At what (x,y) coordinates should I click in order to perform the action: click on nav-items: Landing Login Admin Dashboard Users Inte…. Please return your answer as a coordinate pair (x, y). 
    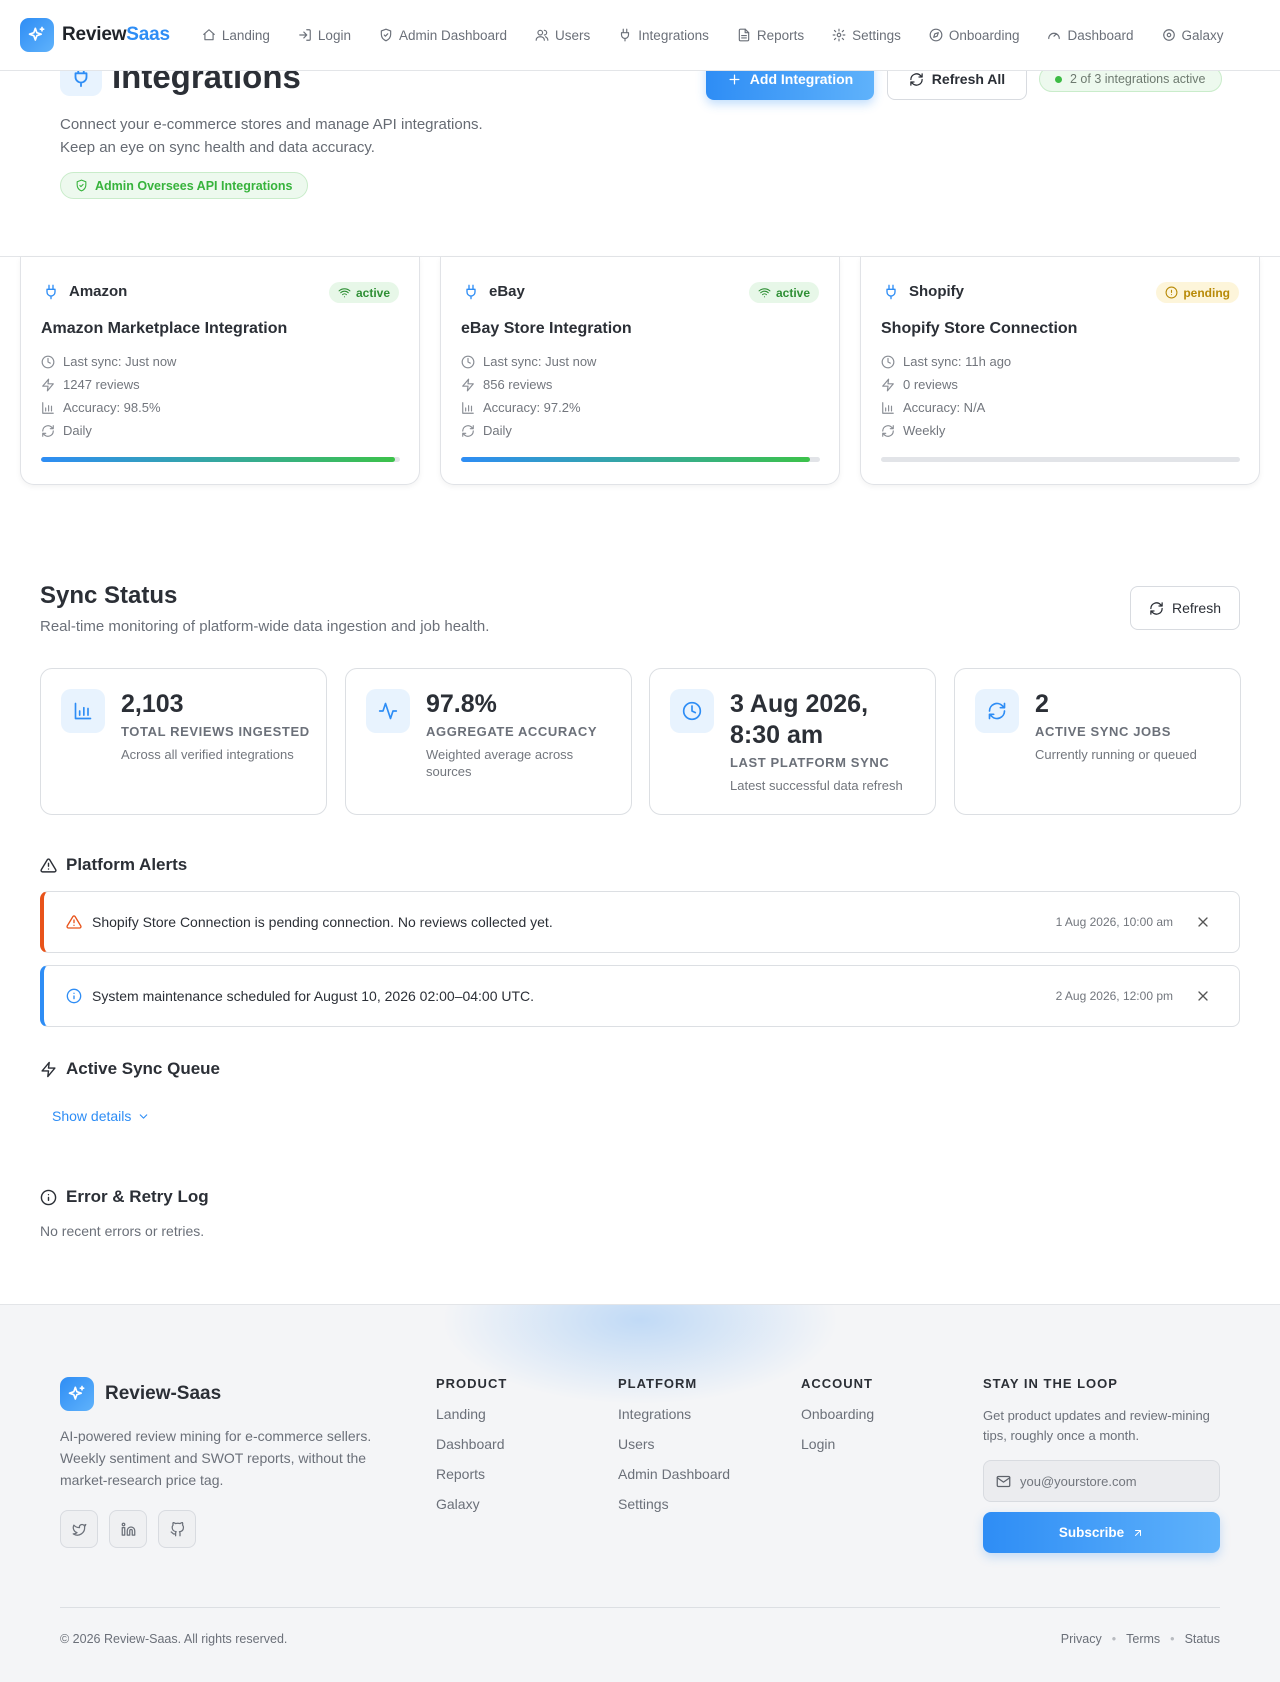
    Looking at the image, I should click on (713, 35).